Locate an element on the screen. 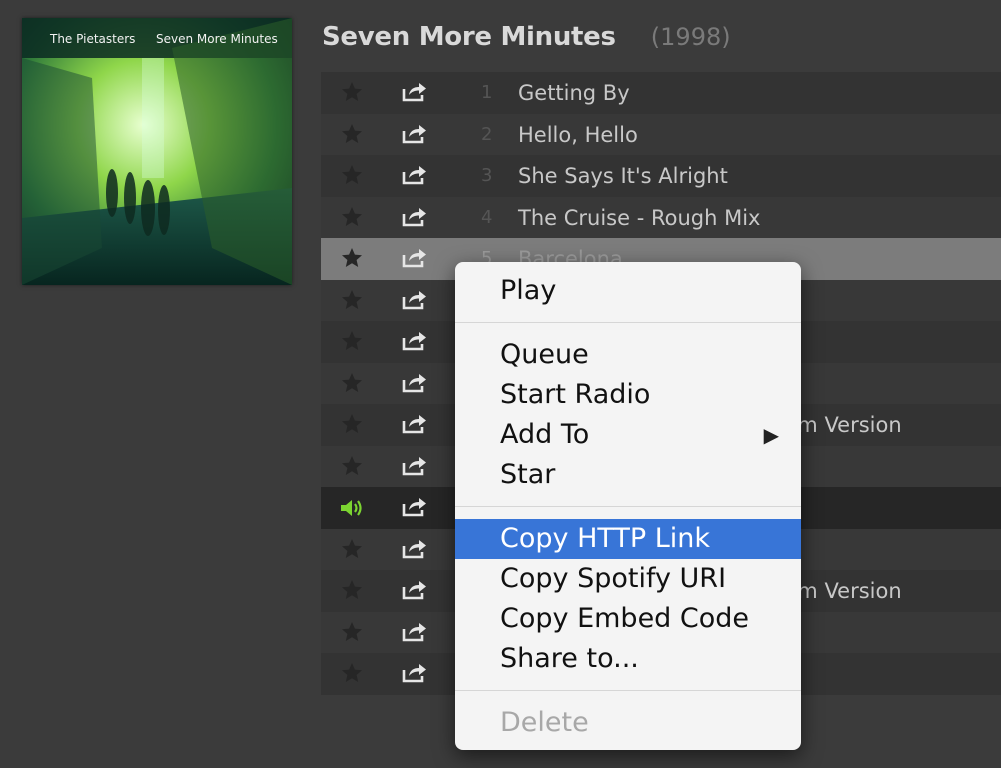 This screenshot has width=1001, height=768. track-number: 2 is located at coordinates (487, 134).